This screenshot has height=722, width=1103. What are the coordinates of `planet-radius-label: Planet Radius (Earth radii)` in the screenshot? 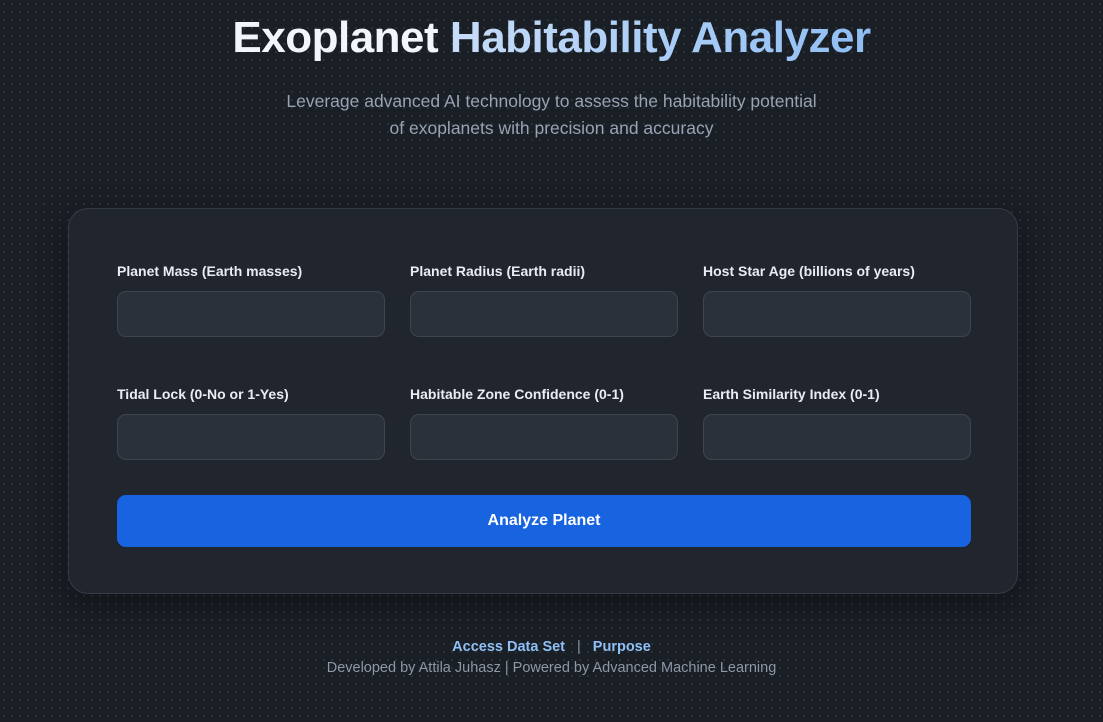 It's located at (498, 271).